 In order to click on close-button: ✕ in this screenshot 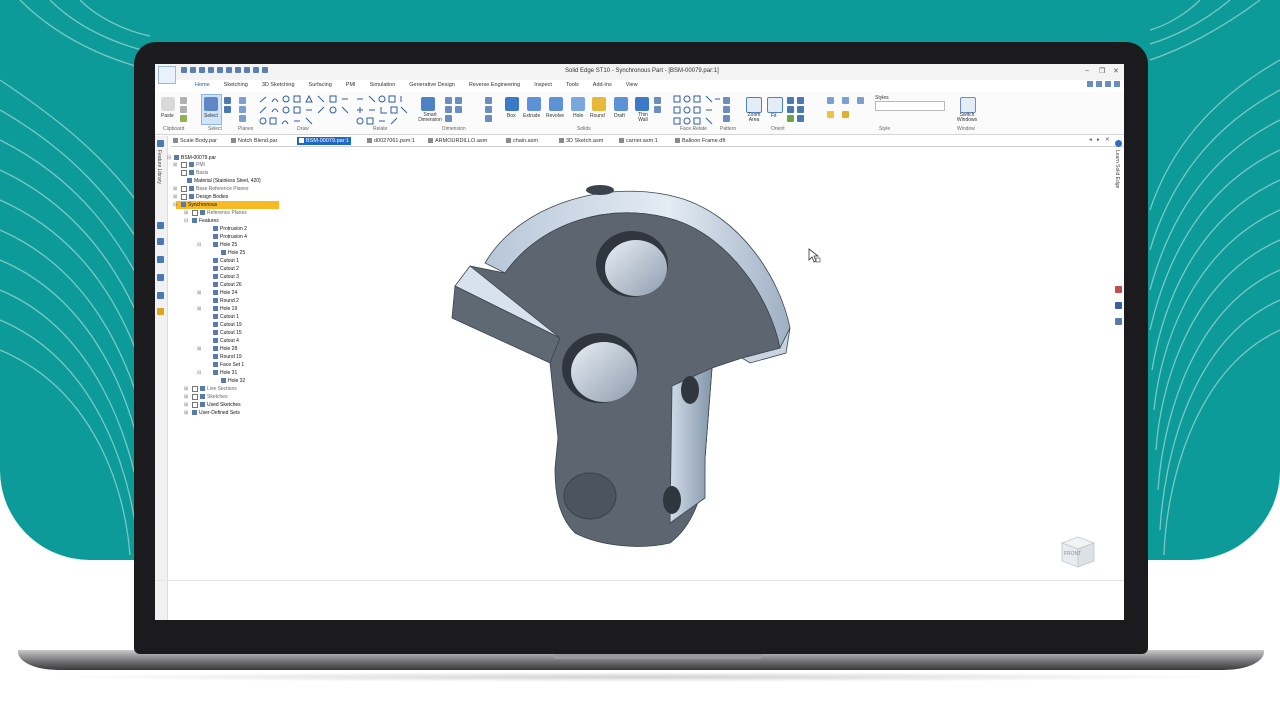, I will do `click(1116, 71)`.